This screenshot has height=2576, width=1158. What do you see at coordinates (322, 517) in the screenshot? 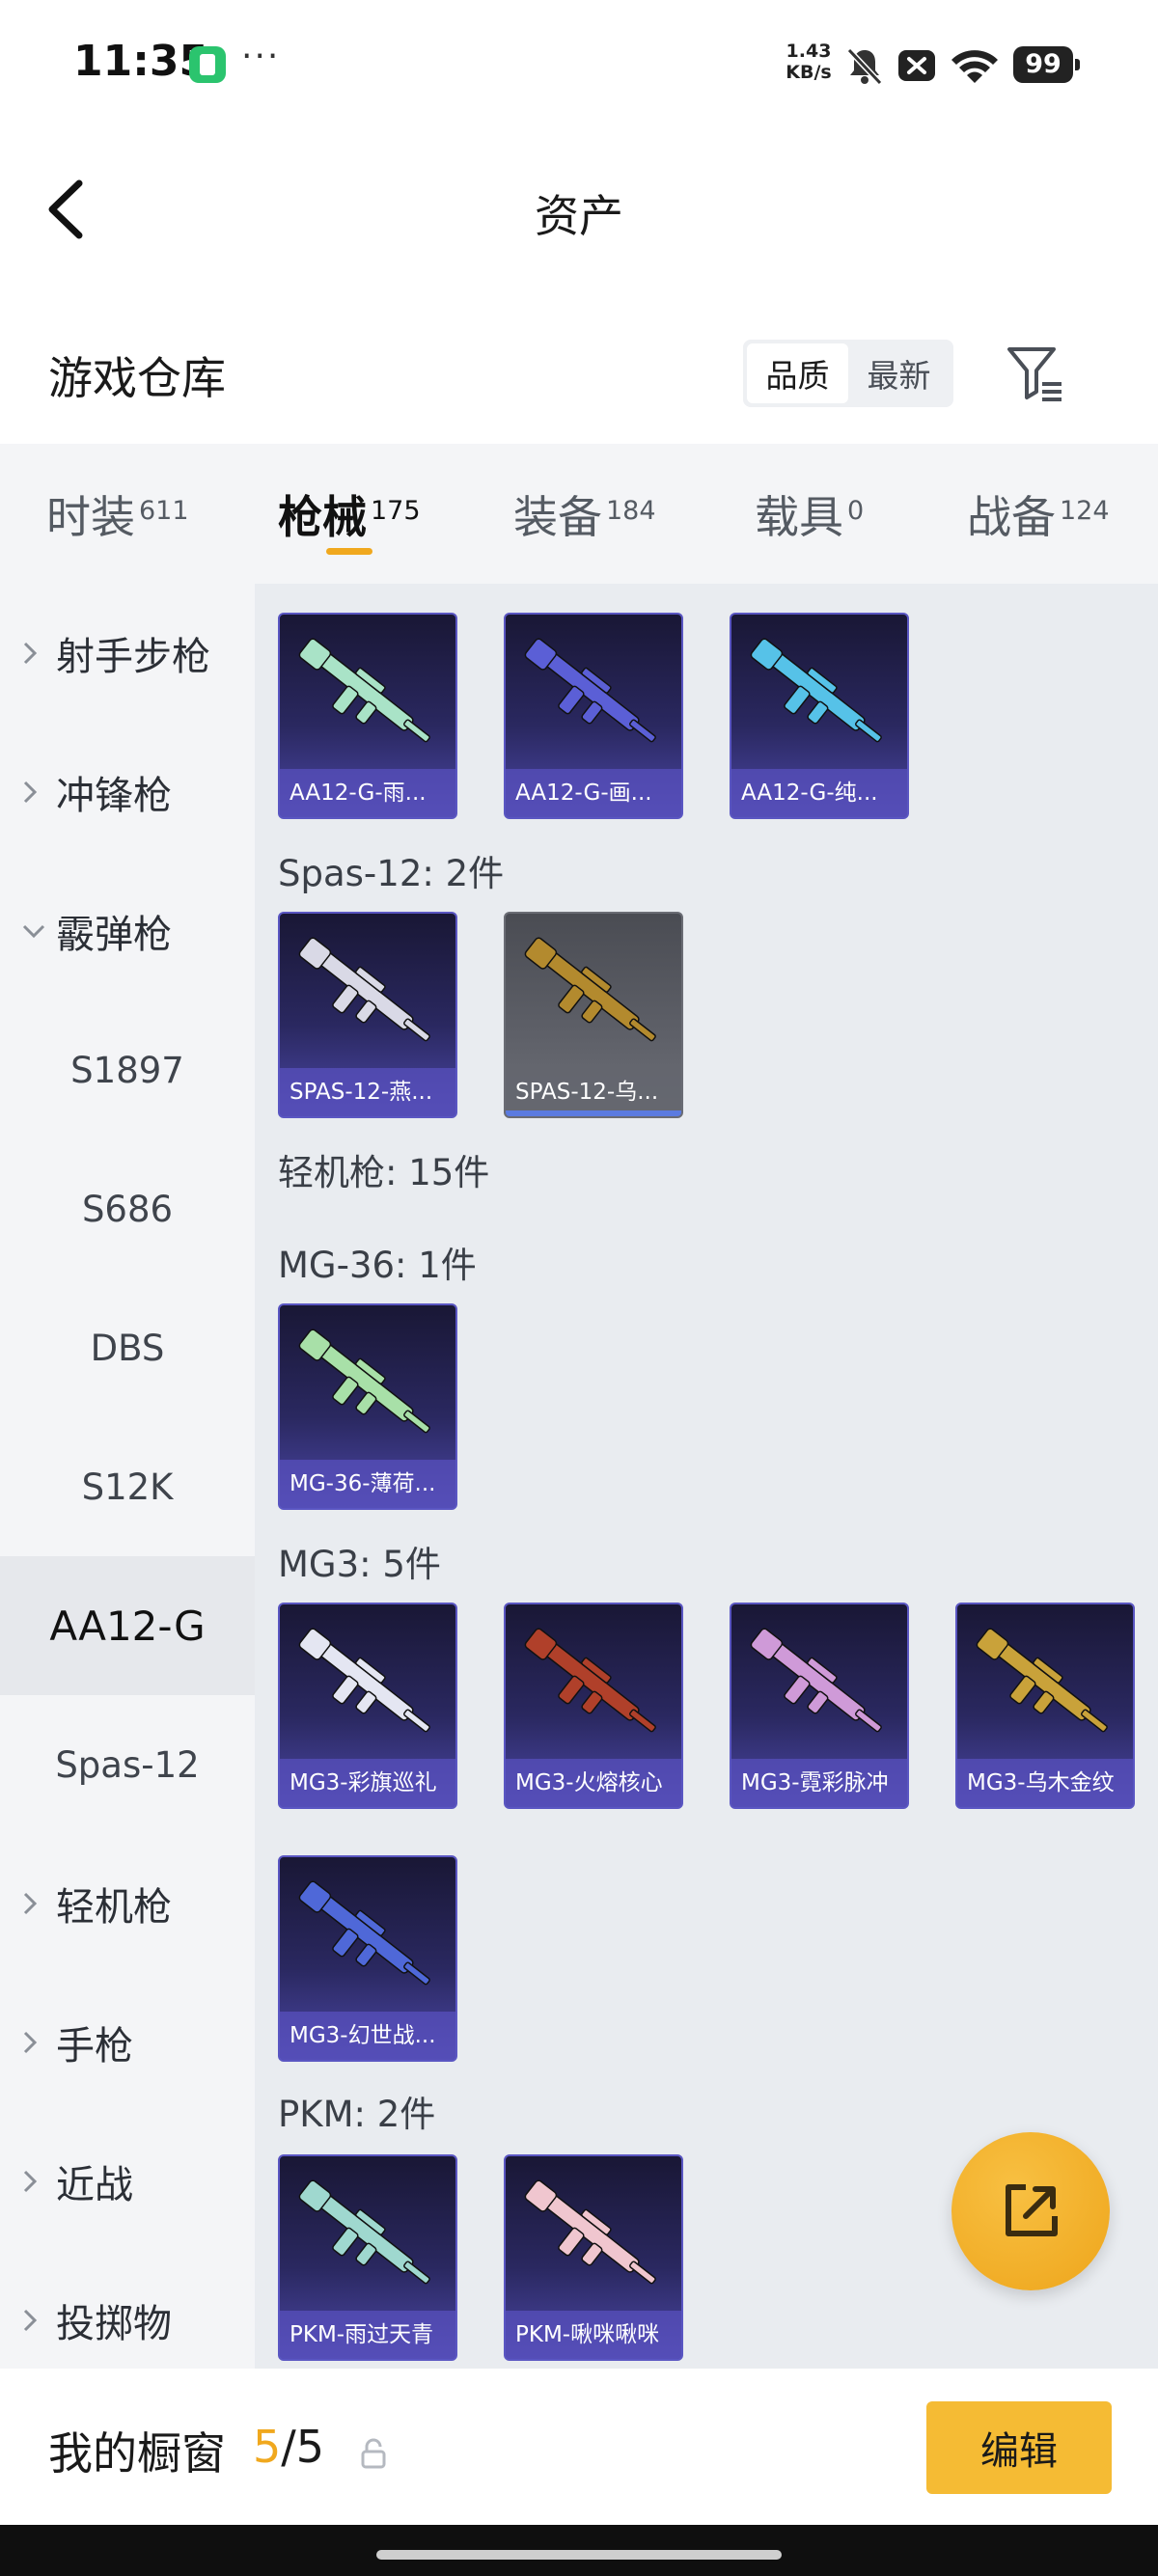
I see `tab-label: 枪械` at bounding box center [322, 517].